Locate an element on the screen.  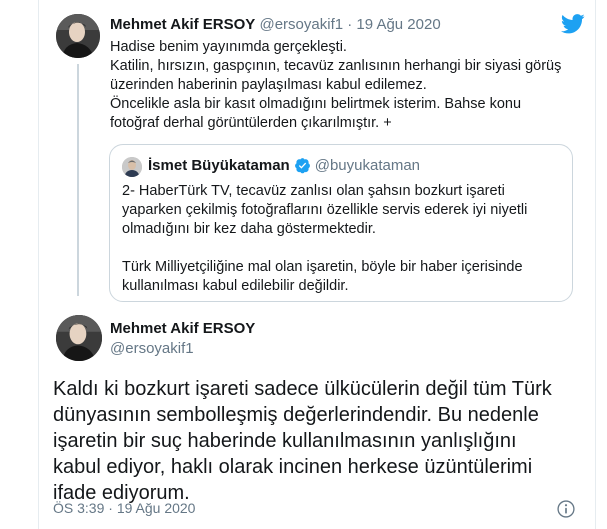
quoted-tweet-header: İsmet Büyükataman @buyukataman is located at coordinates (284, 165).